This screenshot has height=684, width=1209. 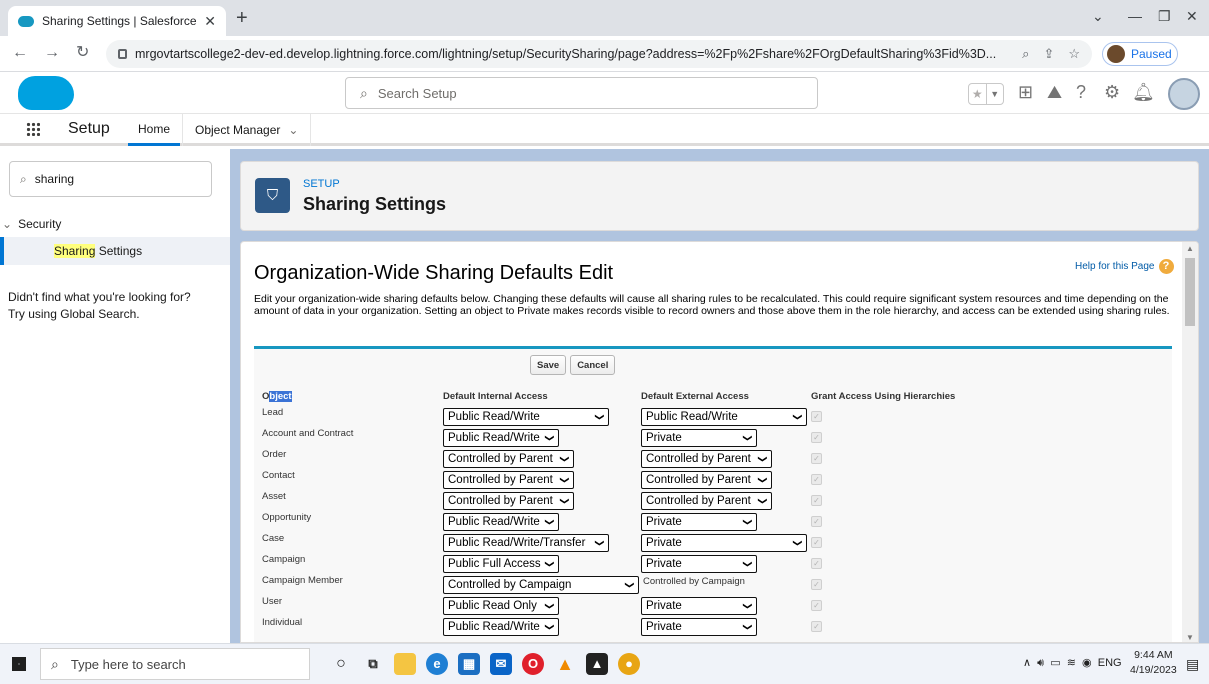 I want to click on task-view-icon: ⧉, so click(x=373, y=664).